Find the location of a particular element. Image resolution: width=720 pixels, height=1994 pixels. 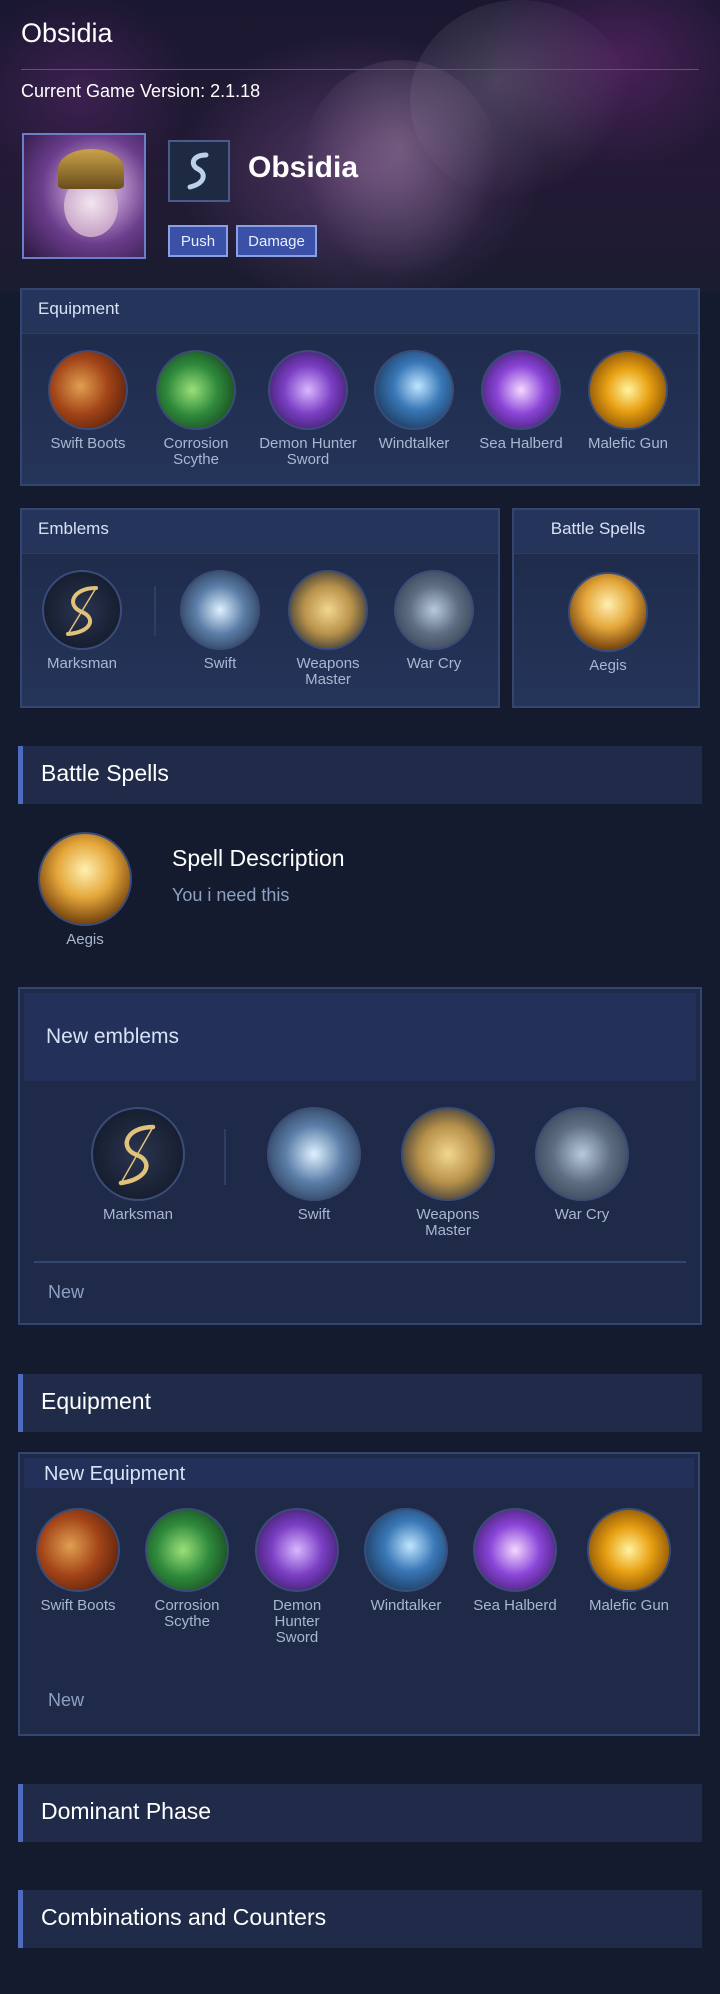

title-divider is located at coordinates (360, 69).